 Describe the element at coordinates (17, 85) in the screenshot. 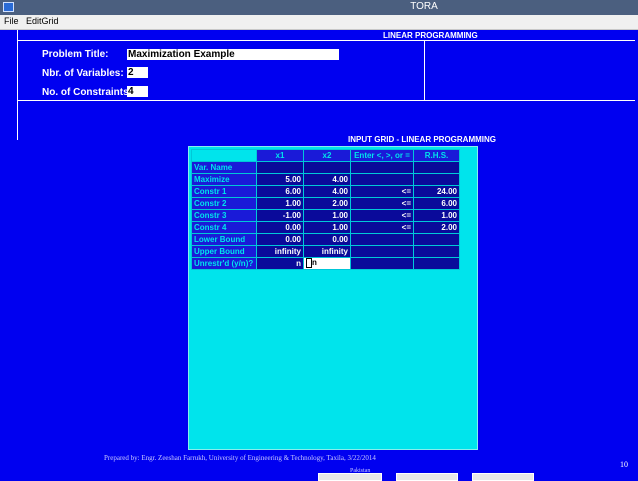

I see `left-frame-line` at that location.